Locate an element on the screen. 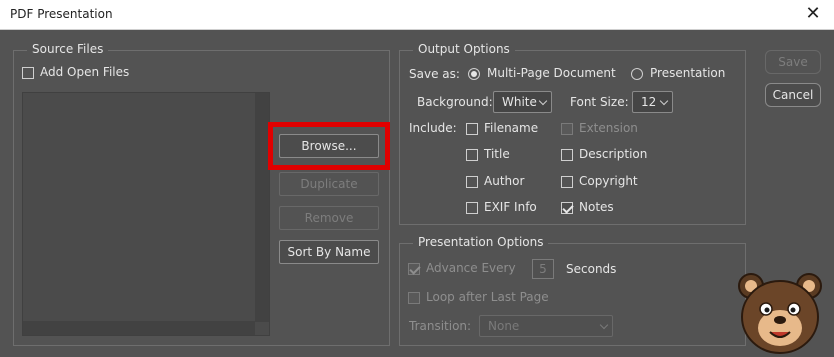 Image resolution: width=834 pixels, height=357 pixels. include-label: Include: is located at coordinates (433, 128).